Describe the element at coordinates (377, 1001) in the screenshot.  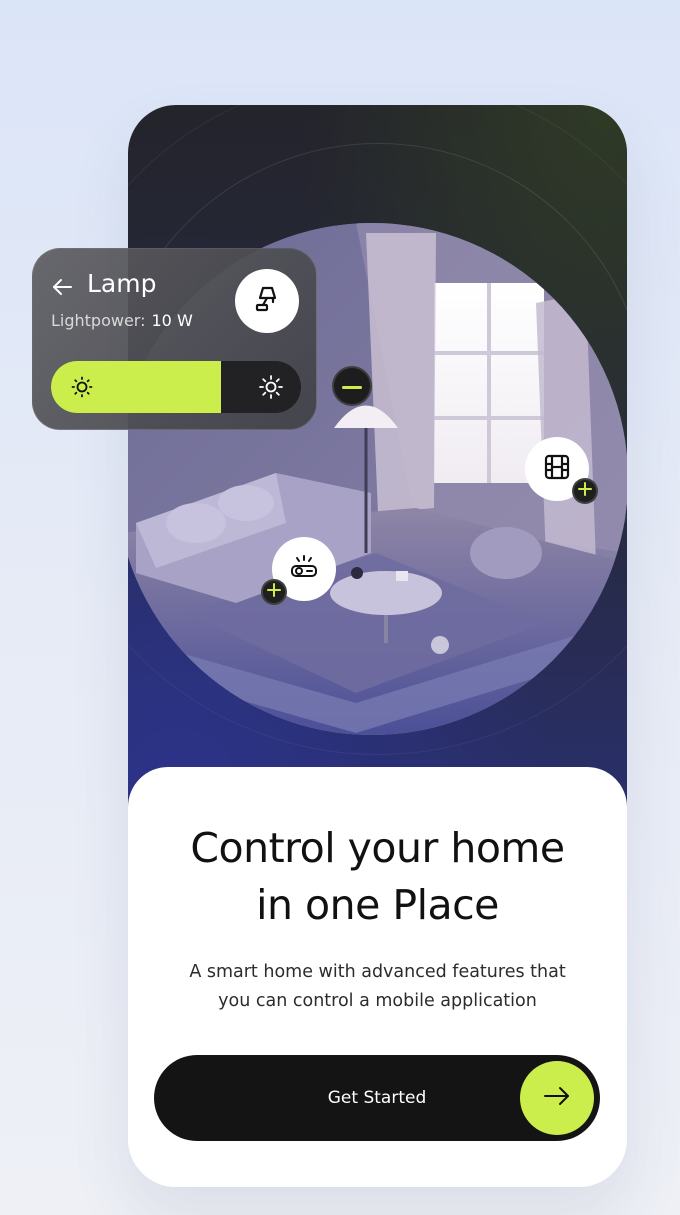
I see `page-subtitle-line2: you can control a mobile application` at that location.